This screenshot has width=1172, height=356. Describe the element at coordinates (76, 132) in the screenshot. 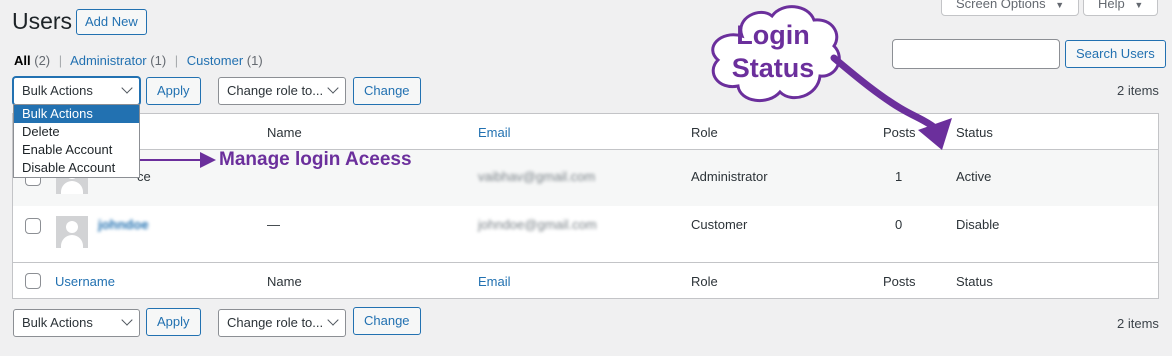

I see `dropdown-option-delete: Delete` at that location.